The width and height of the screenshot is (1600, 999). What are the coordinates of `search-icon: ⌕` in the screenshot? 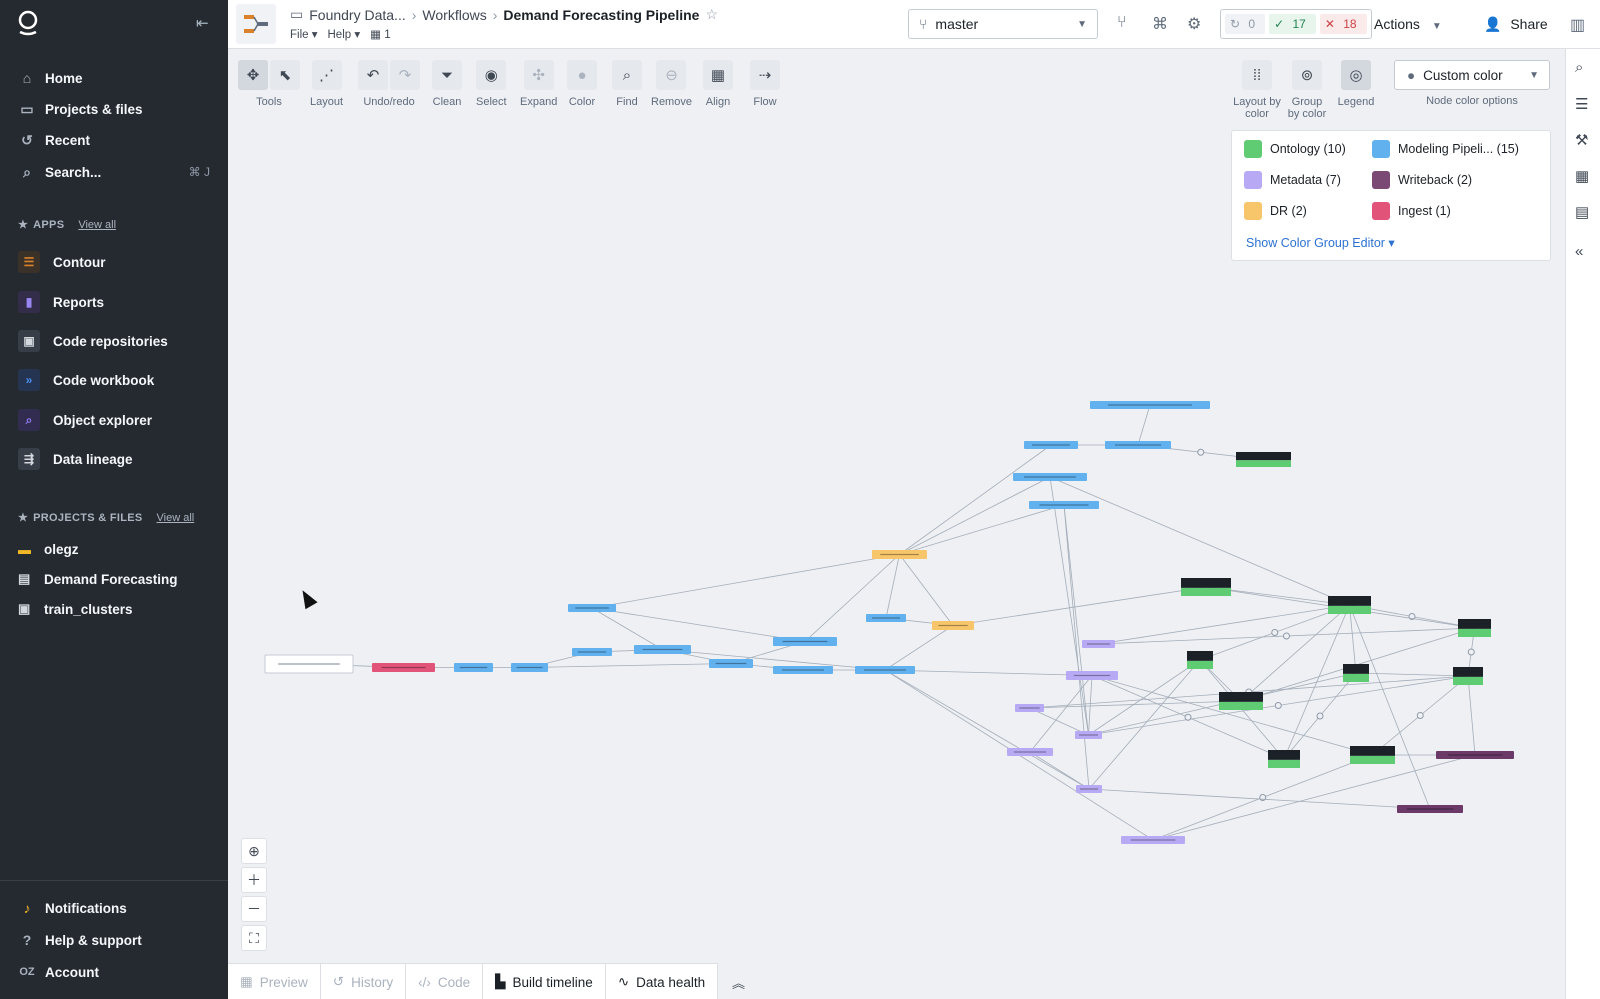 It's located at (1579, 67).